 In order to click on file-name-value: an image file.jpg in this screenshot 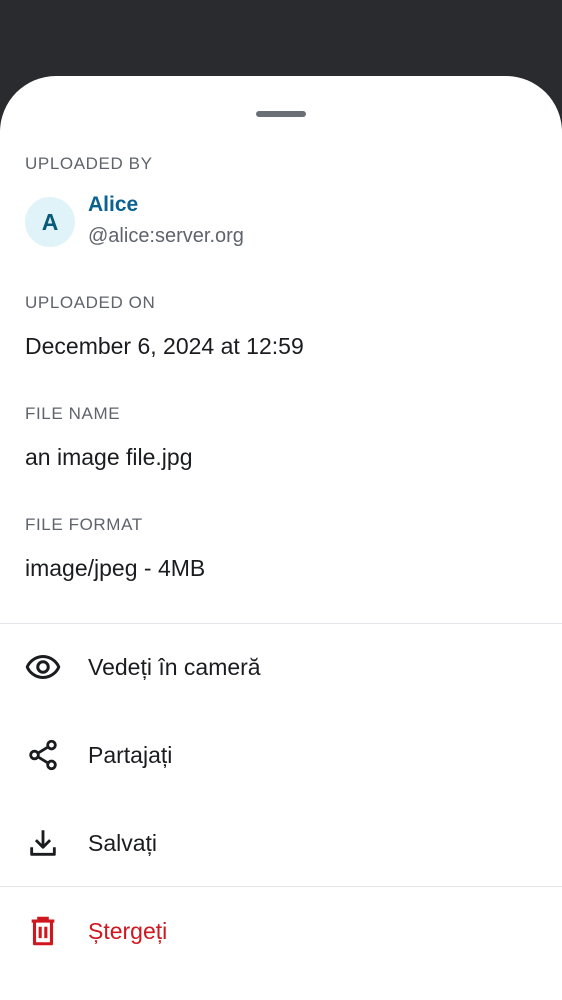, I will do `click(109, 457)`.